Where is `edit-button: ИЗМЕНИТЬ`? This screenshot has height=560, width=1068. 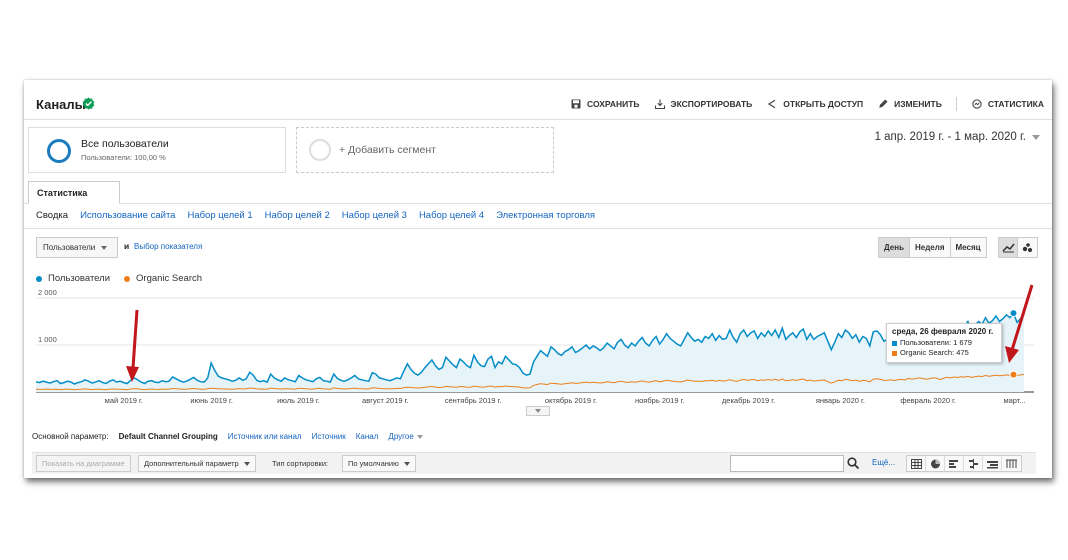
edit-button: ИЗМЕНИТЬ is located at coordinates (909, 104).